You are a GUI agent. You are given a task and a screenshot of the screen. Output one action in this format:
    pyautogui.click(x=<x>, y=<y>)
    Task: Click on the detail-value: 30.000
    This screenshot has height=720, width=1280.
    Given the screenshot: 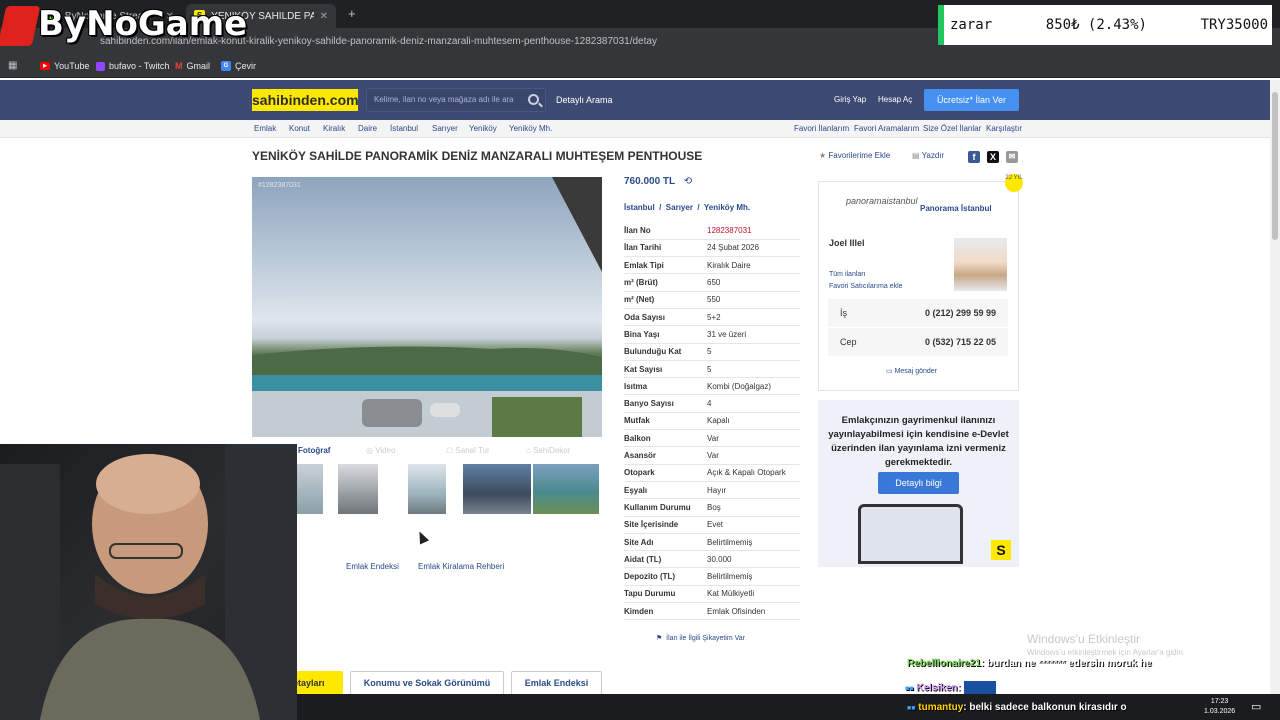 What is the action you would take?
    pyautogui.click(x=719, y=559)
    